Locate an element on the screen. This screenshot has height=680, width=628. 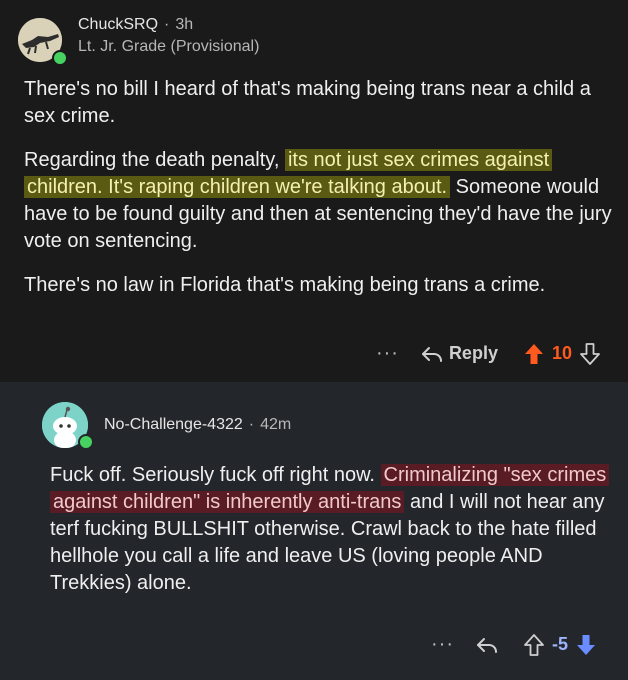
comment-header: ChuckSRQ · 3h is located at coordinates (135, 25).